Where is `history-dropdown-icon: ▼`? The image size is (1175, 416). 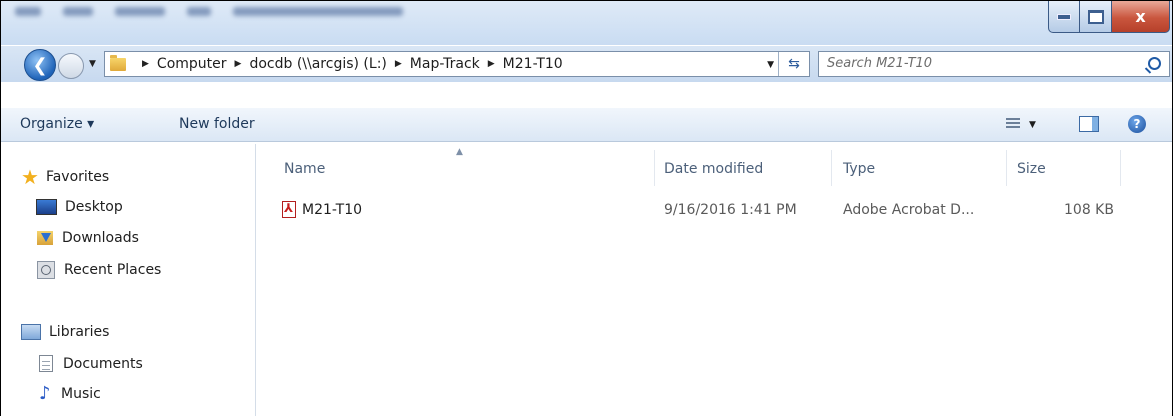
history-dropdown-icon: ▼ is located at coordinates (92, 64).